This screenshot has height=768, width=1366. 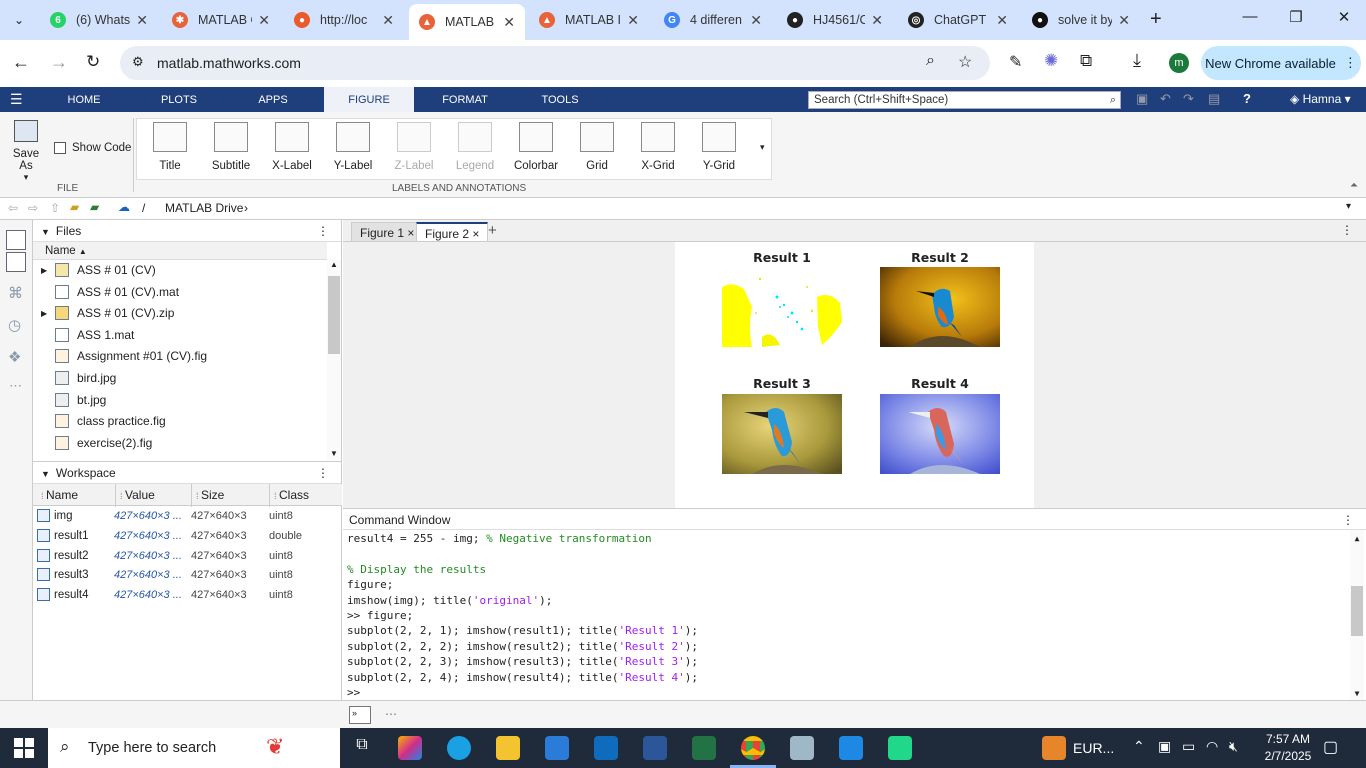 I want to click on files-menu-icon: ⋮, so click(x=323, y=231).